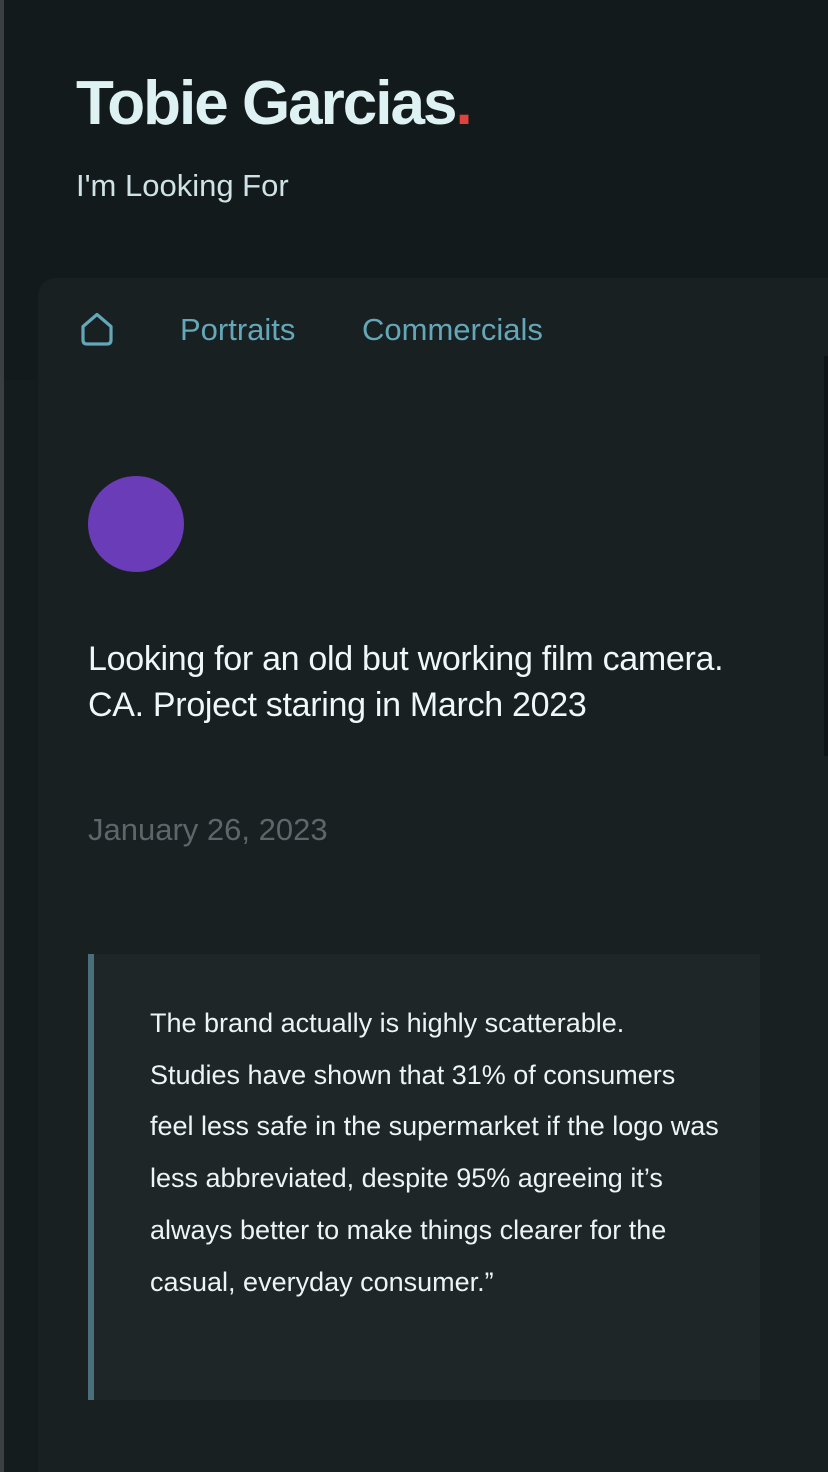 The image size is (828, 1472). Describe the element at coordinates (452, 330) in the screenshot. I see `nav-link-commercials: Commercials` at that location.